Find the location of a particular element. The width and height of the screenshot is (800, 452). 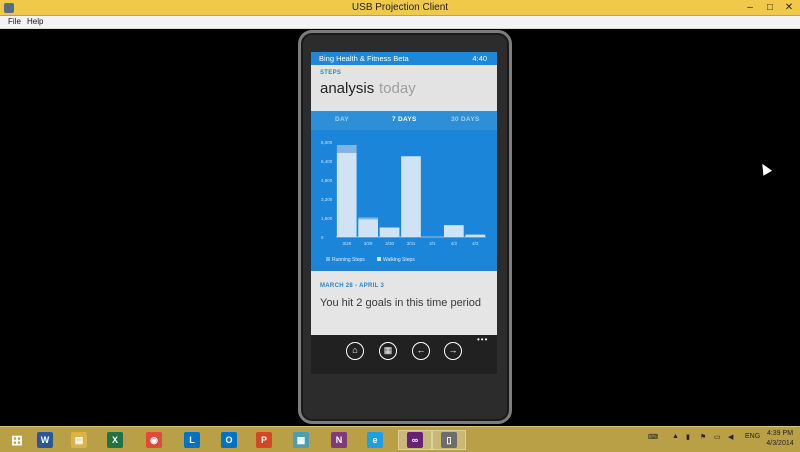

network-icon: ▮ is located at coordinates (688, 437).